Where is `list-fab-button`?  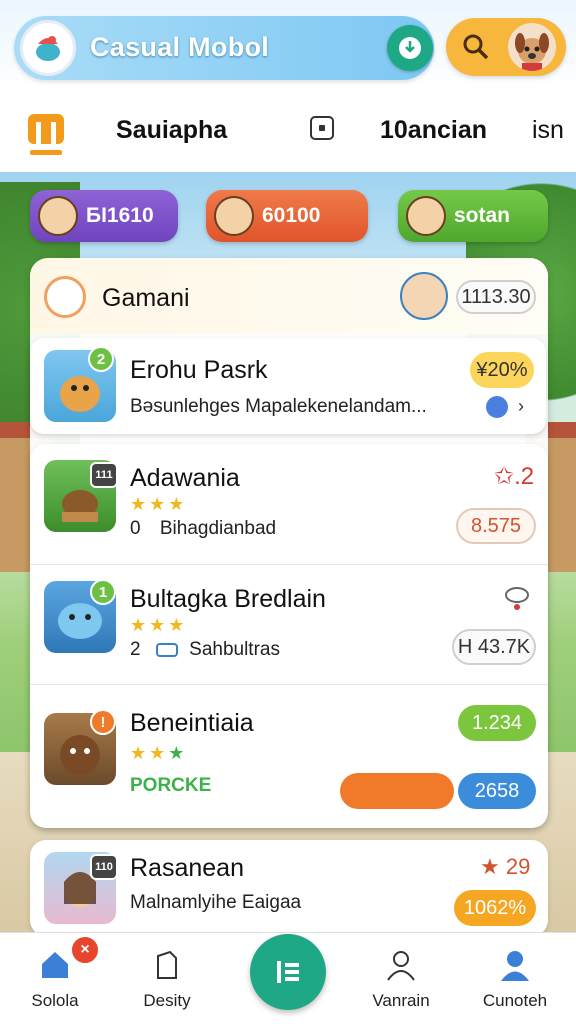
list-fab-button is located at coordinates (288, 972).